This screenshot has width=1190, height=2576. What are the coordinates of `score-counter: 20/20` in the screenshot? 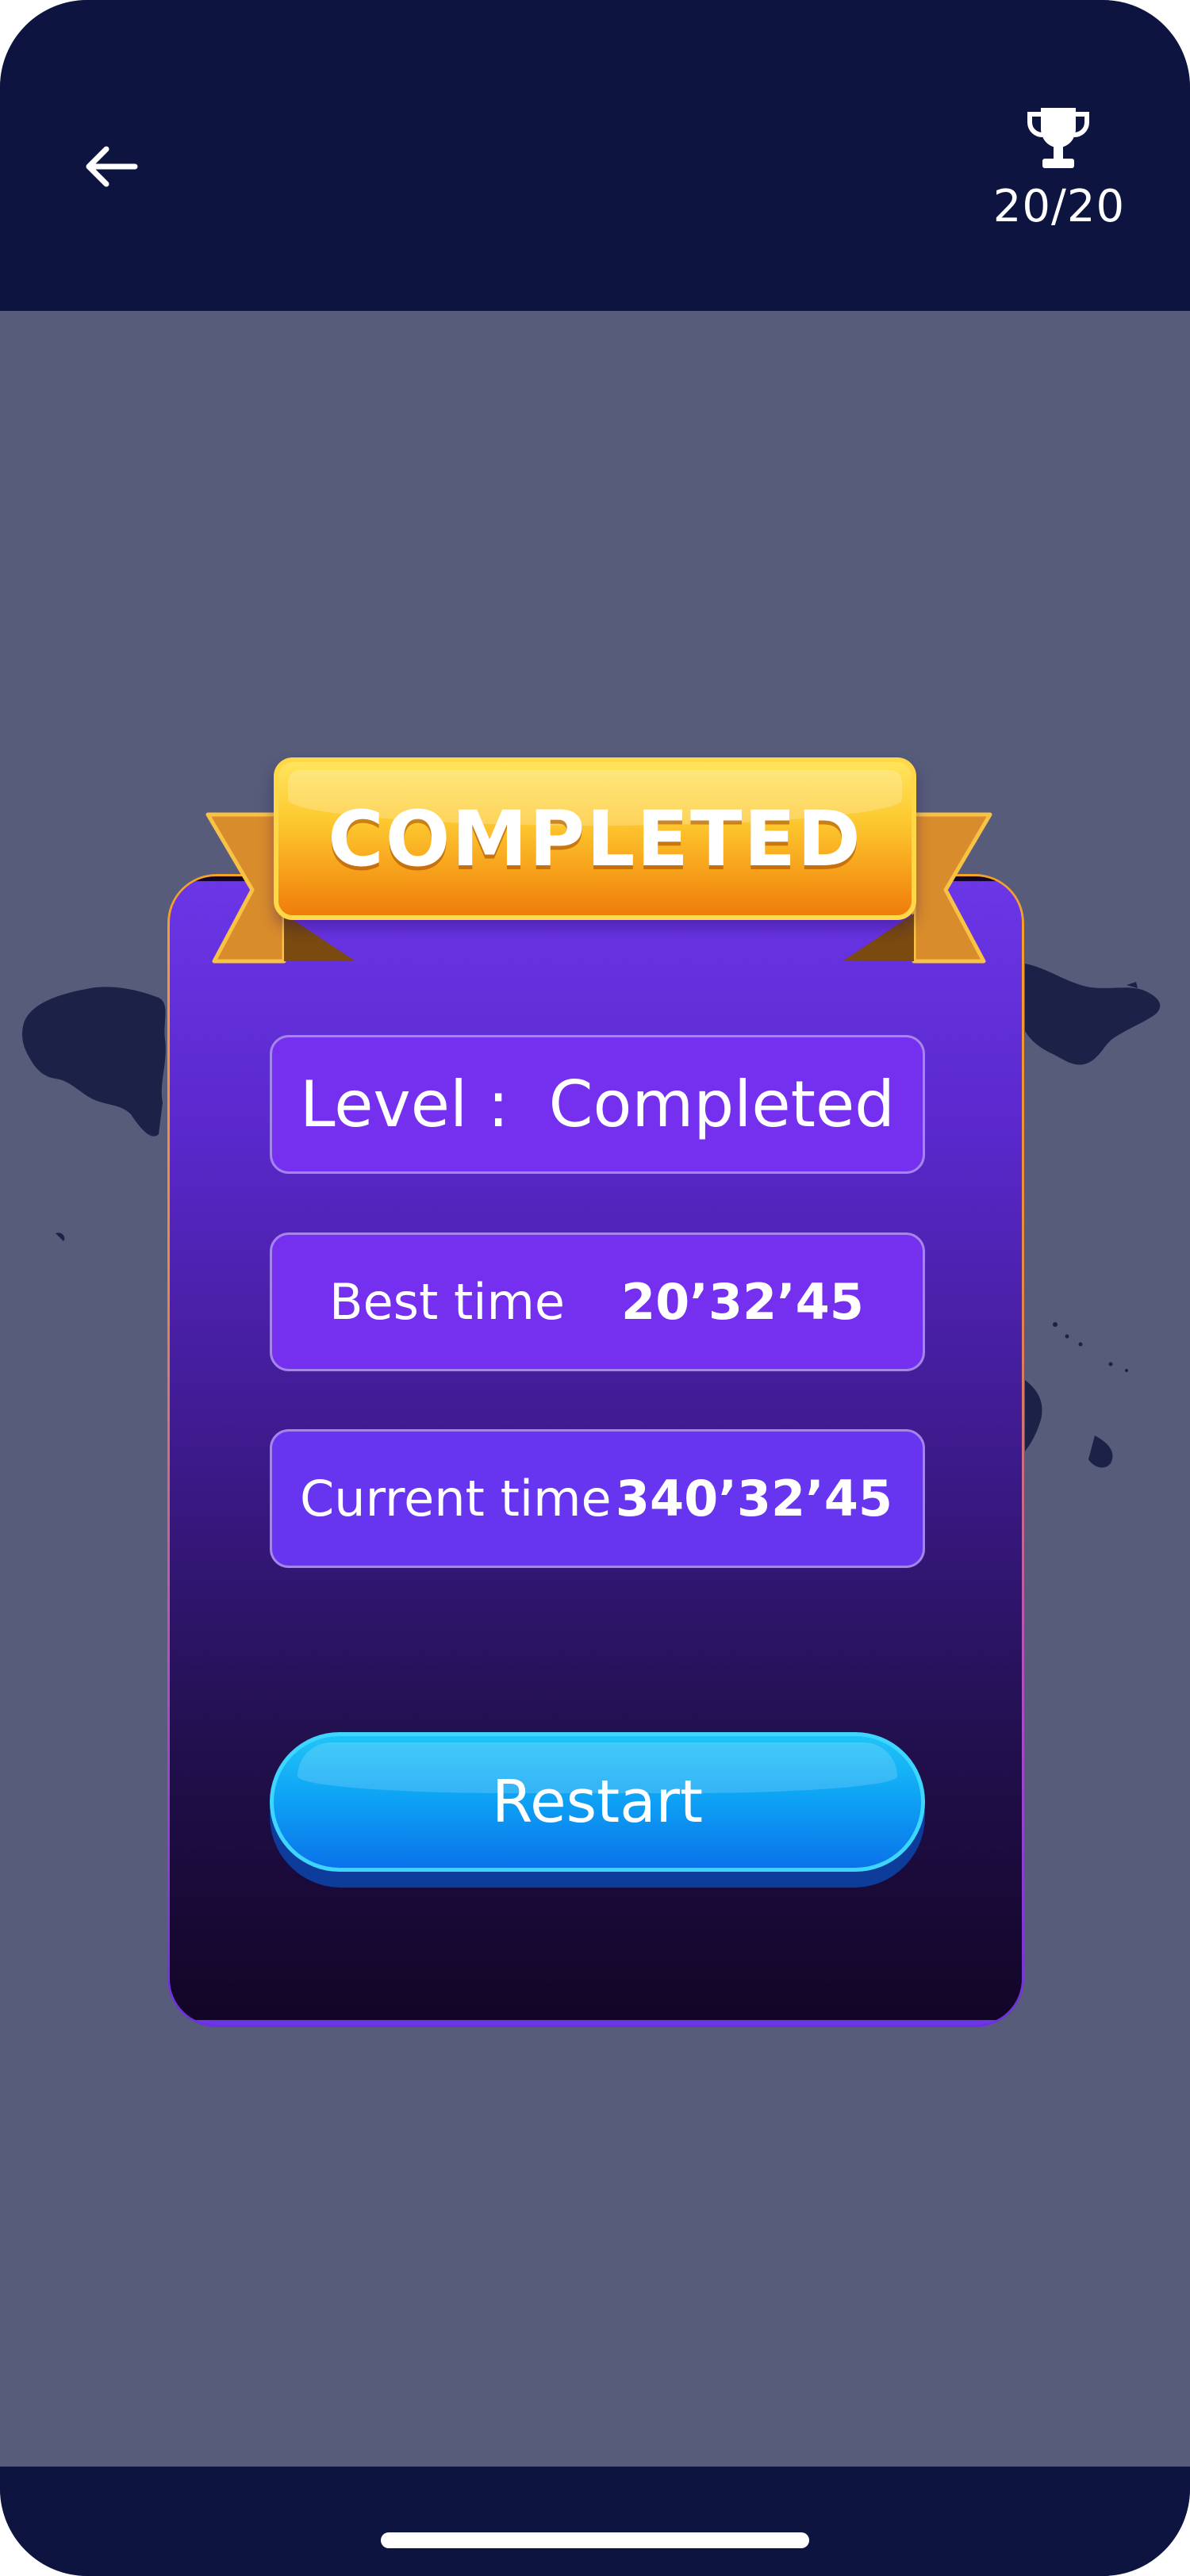 It's located at (1059, 206).